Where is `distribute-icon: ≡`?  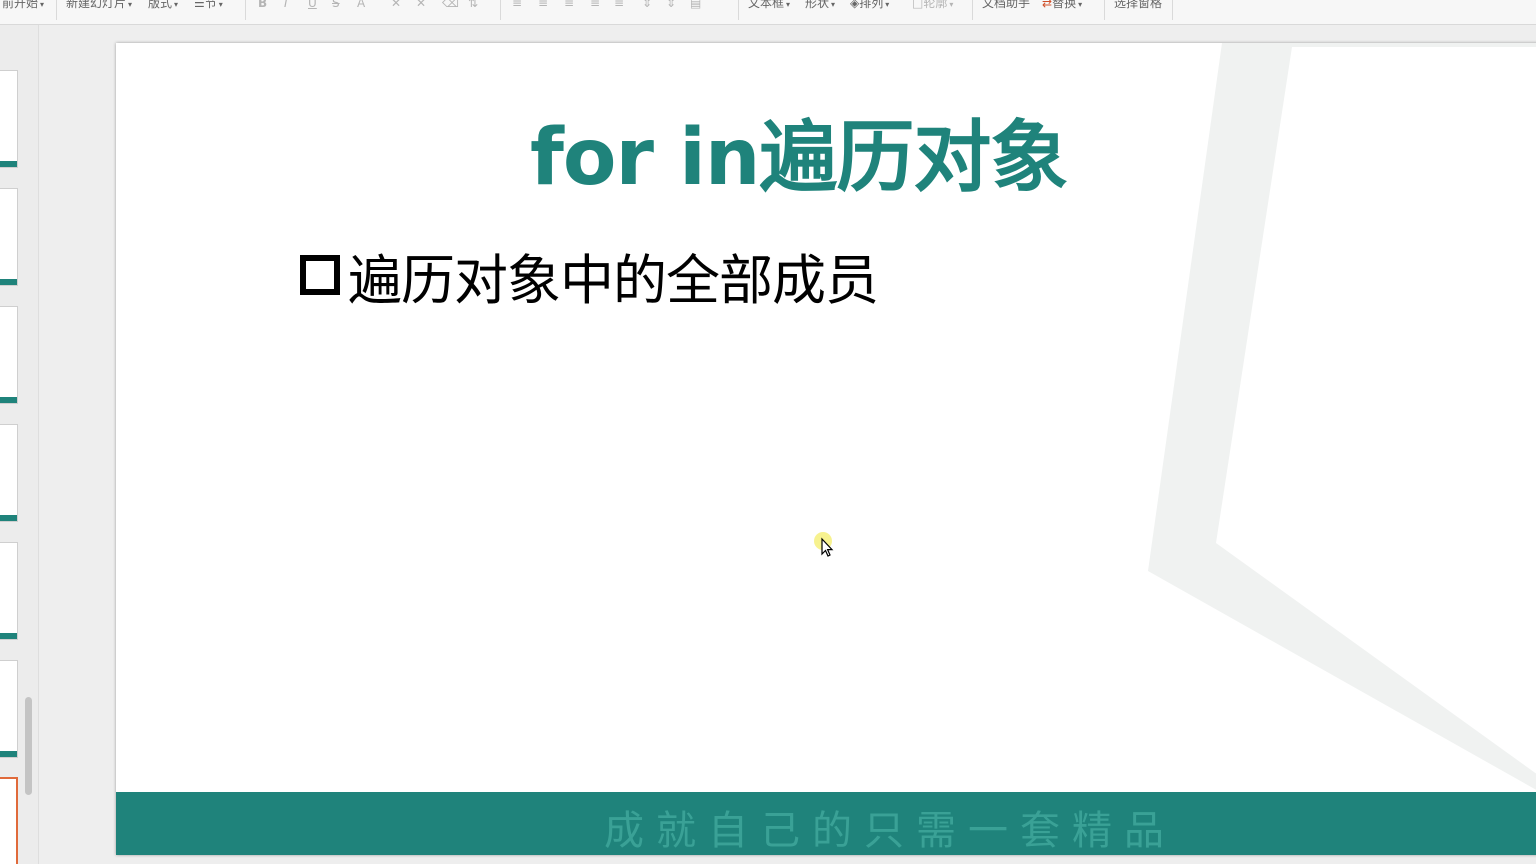
distribute-icon: ≡ is located at coordinates (619, 6).